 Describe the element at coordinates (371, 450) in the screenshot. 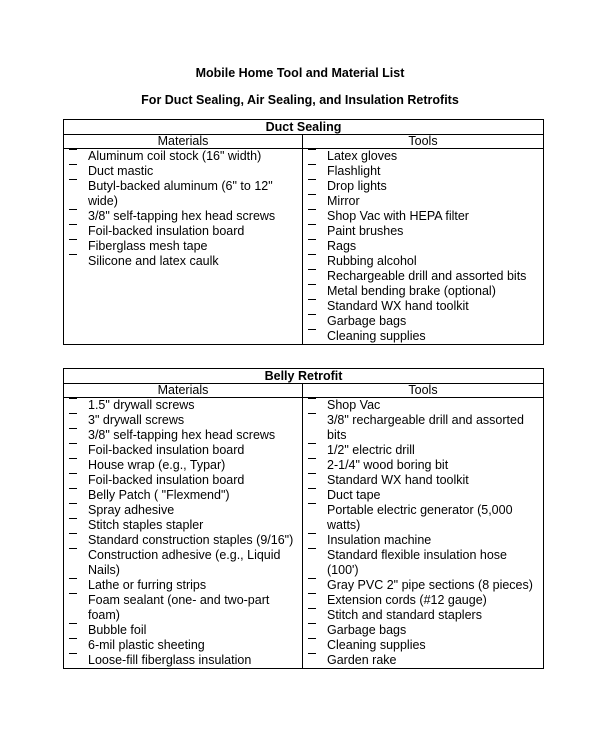

I see `list-item-text: 1/2" electric drill` at that location.